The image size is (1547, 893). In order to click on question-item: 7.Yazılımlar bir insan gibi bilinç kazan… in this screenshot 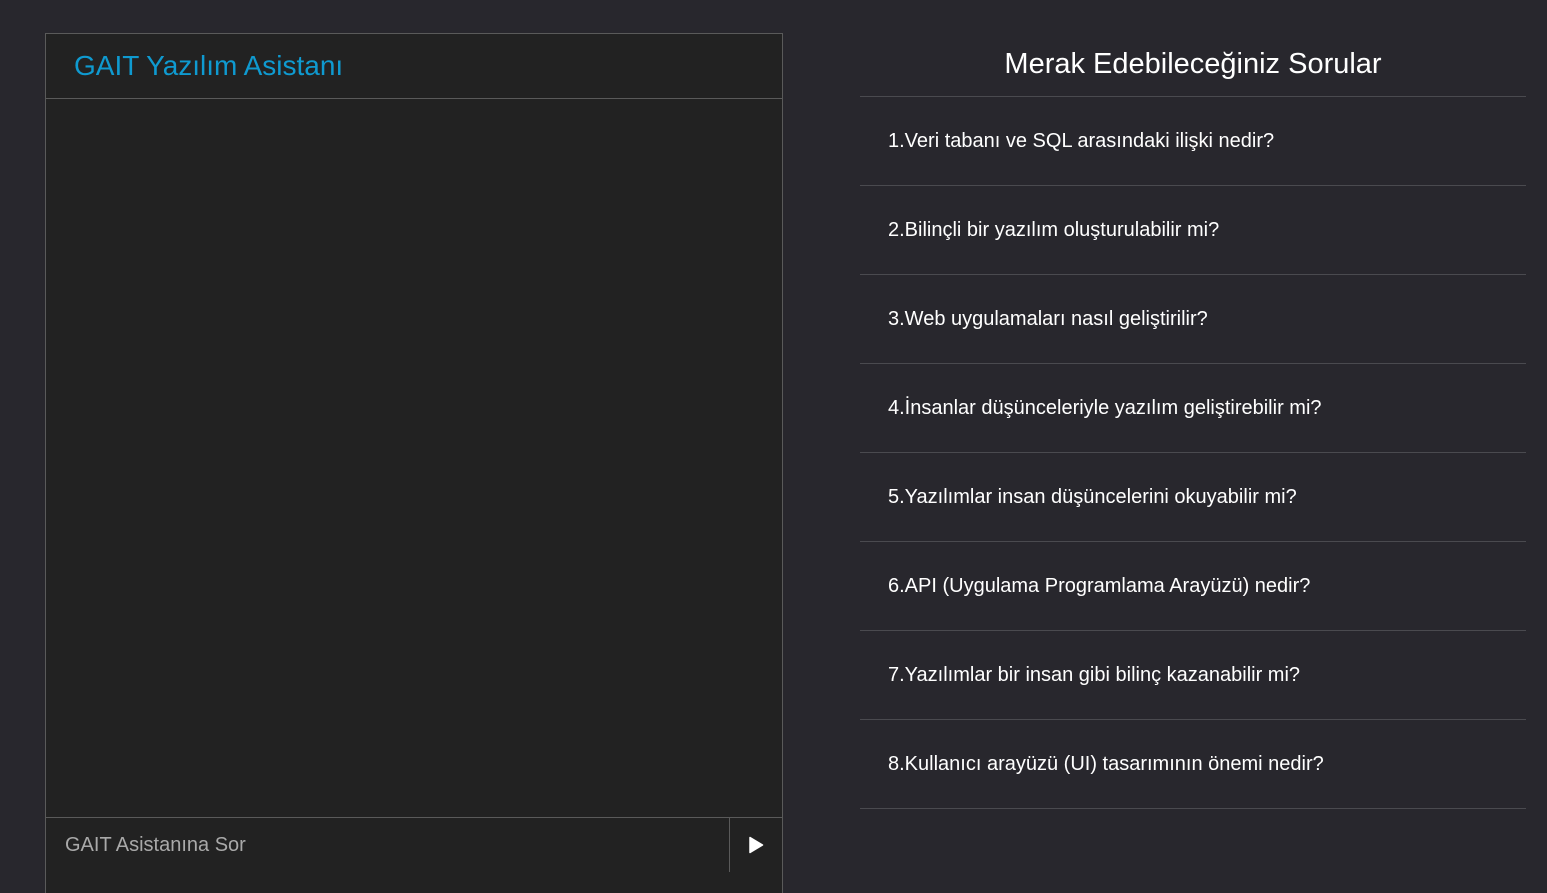, I will do `click(1193, 675)`.